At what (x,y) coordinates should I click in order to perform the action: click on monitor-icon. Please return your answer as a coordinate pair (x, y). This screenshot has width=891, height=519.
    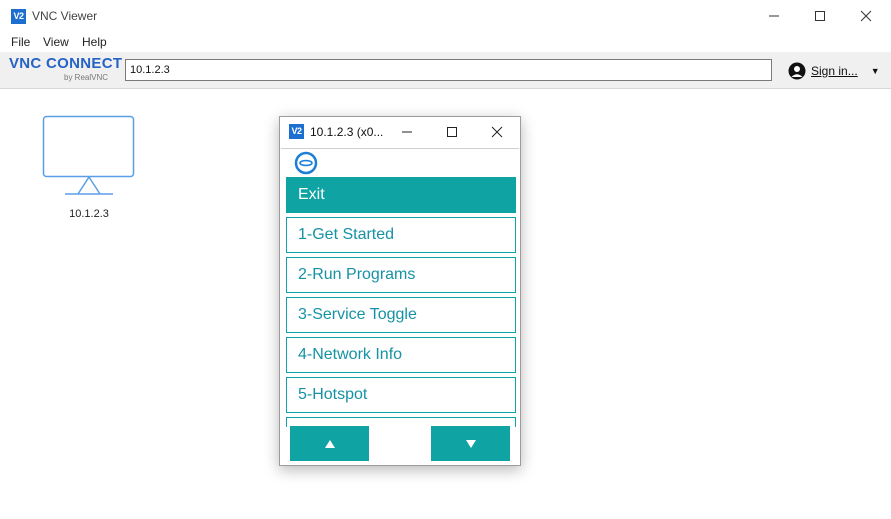
    Looking at the image, I should click on (88, 155).